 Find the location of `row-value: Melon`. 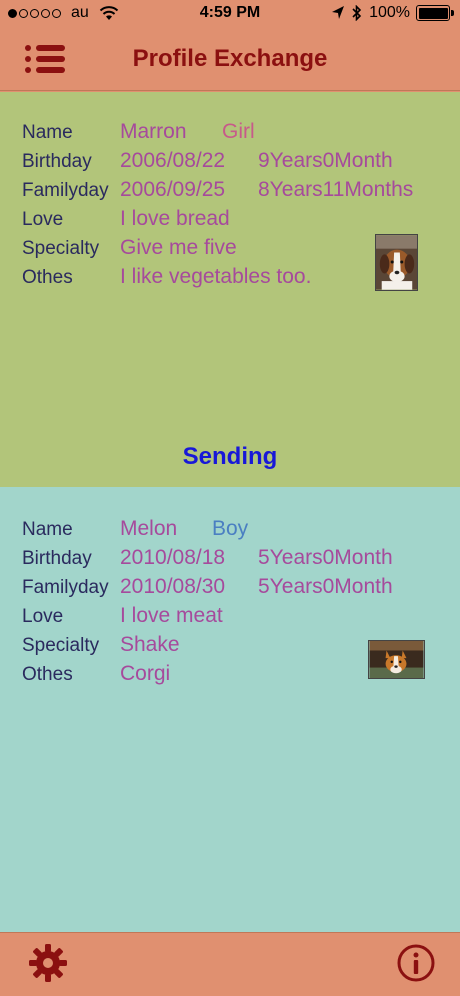

row-value: Melon is located at coordinates (149, 528).